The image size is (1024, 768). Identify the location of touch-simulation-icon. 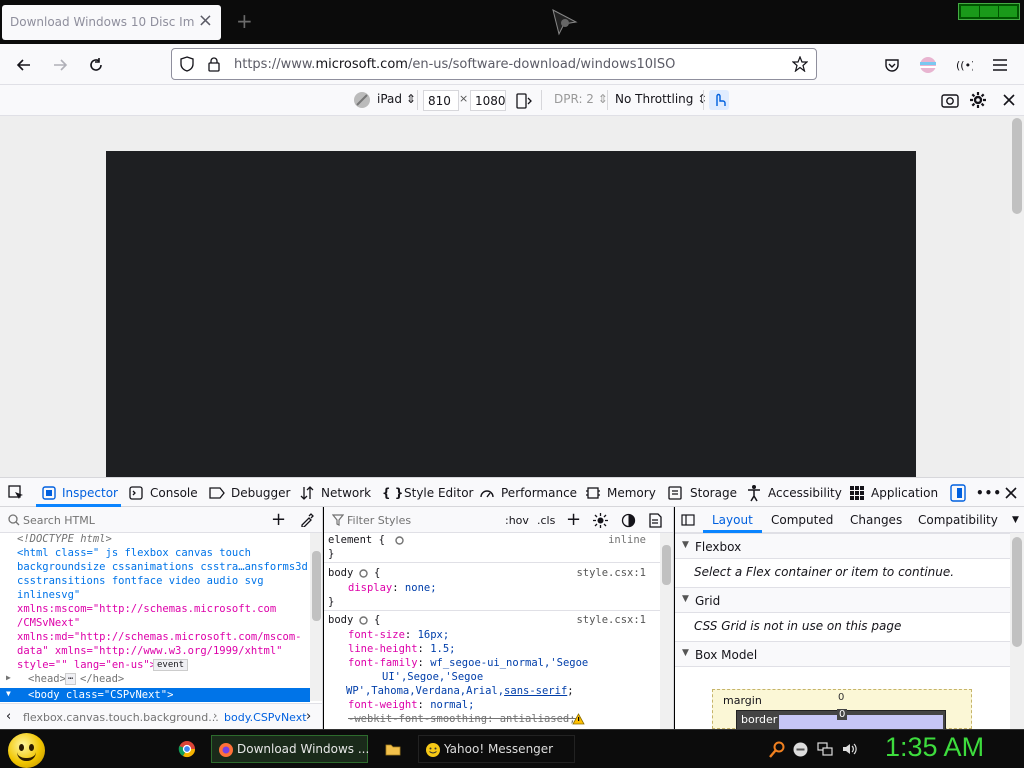
(719, 100).